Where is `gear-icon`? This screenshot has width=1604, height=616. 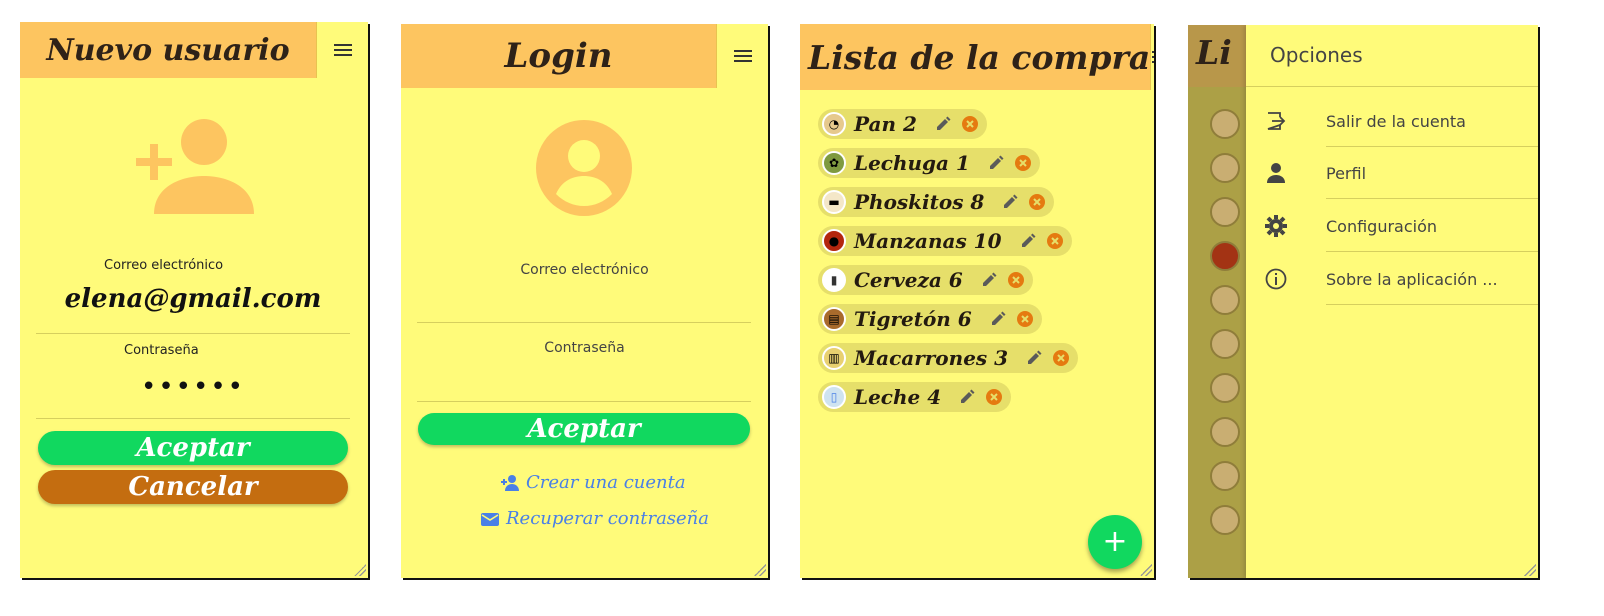
gear-icon is located at coordinates (1276, 226).